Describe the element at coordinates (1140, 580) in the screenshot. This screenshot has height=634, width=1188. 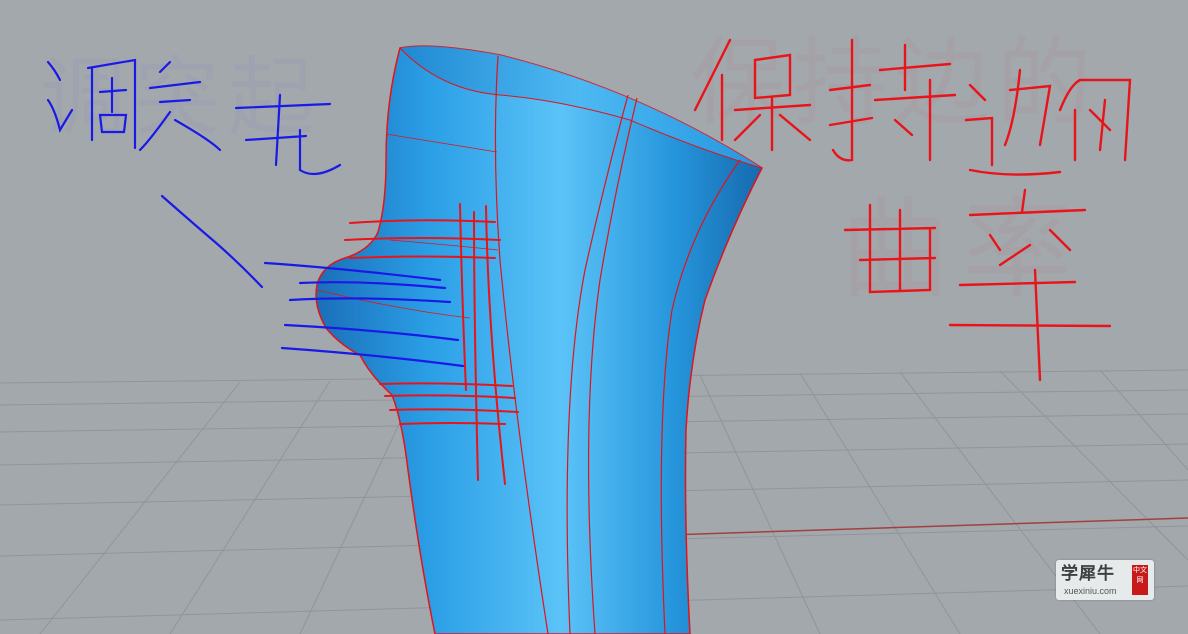
I see `watermark-badge: 中文网` at that location.